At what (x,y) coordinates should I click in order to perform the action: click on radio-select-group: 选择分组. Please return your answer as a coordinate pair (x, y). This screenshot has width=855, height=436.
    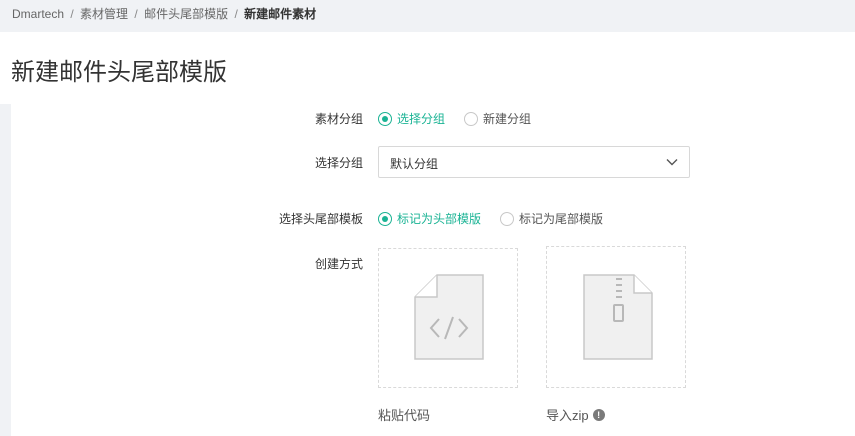
    Looking at the image, I should click on (411, 118).